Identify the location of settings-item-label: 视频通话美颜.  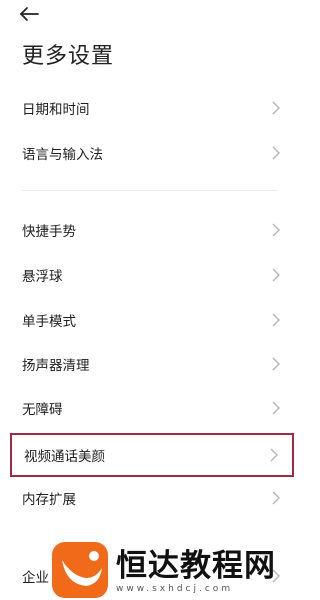
(64, 457).